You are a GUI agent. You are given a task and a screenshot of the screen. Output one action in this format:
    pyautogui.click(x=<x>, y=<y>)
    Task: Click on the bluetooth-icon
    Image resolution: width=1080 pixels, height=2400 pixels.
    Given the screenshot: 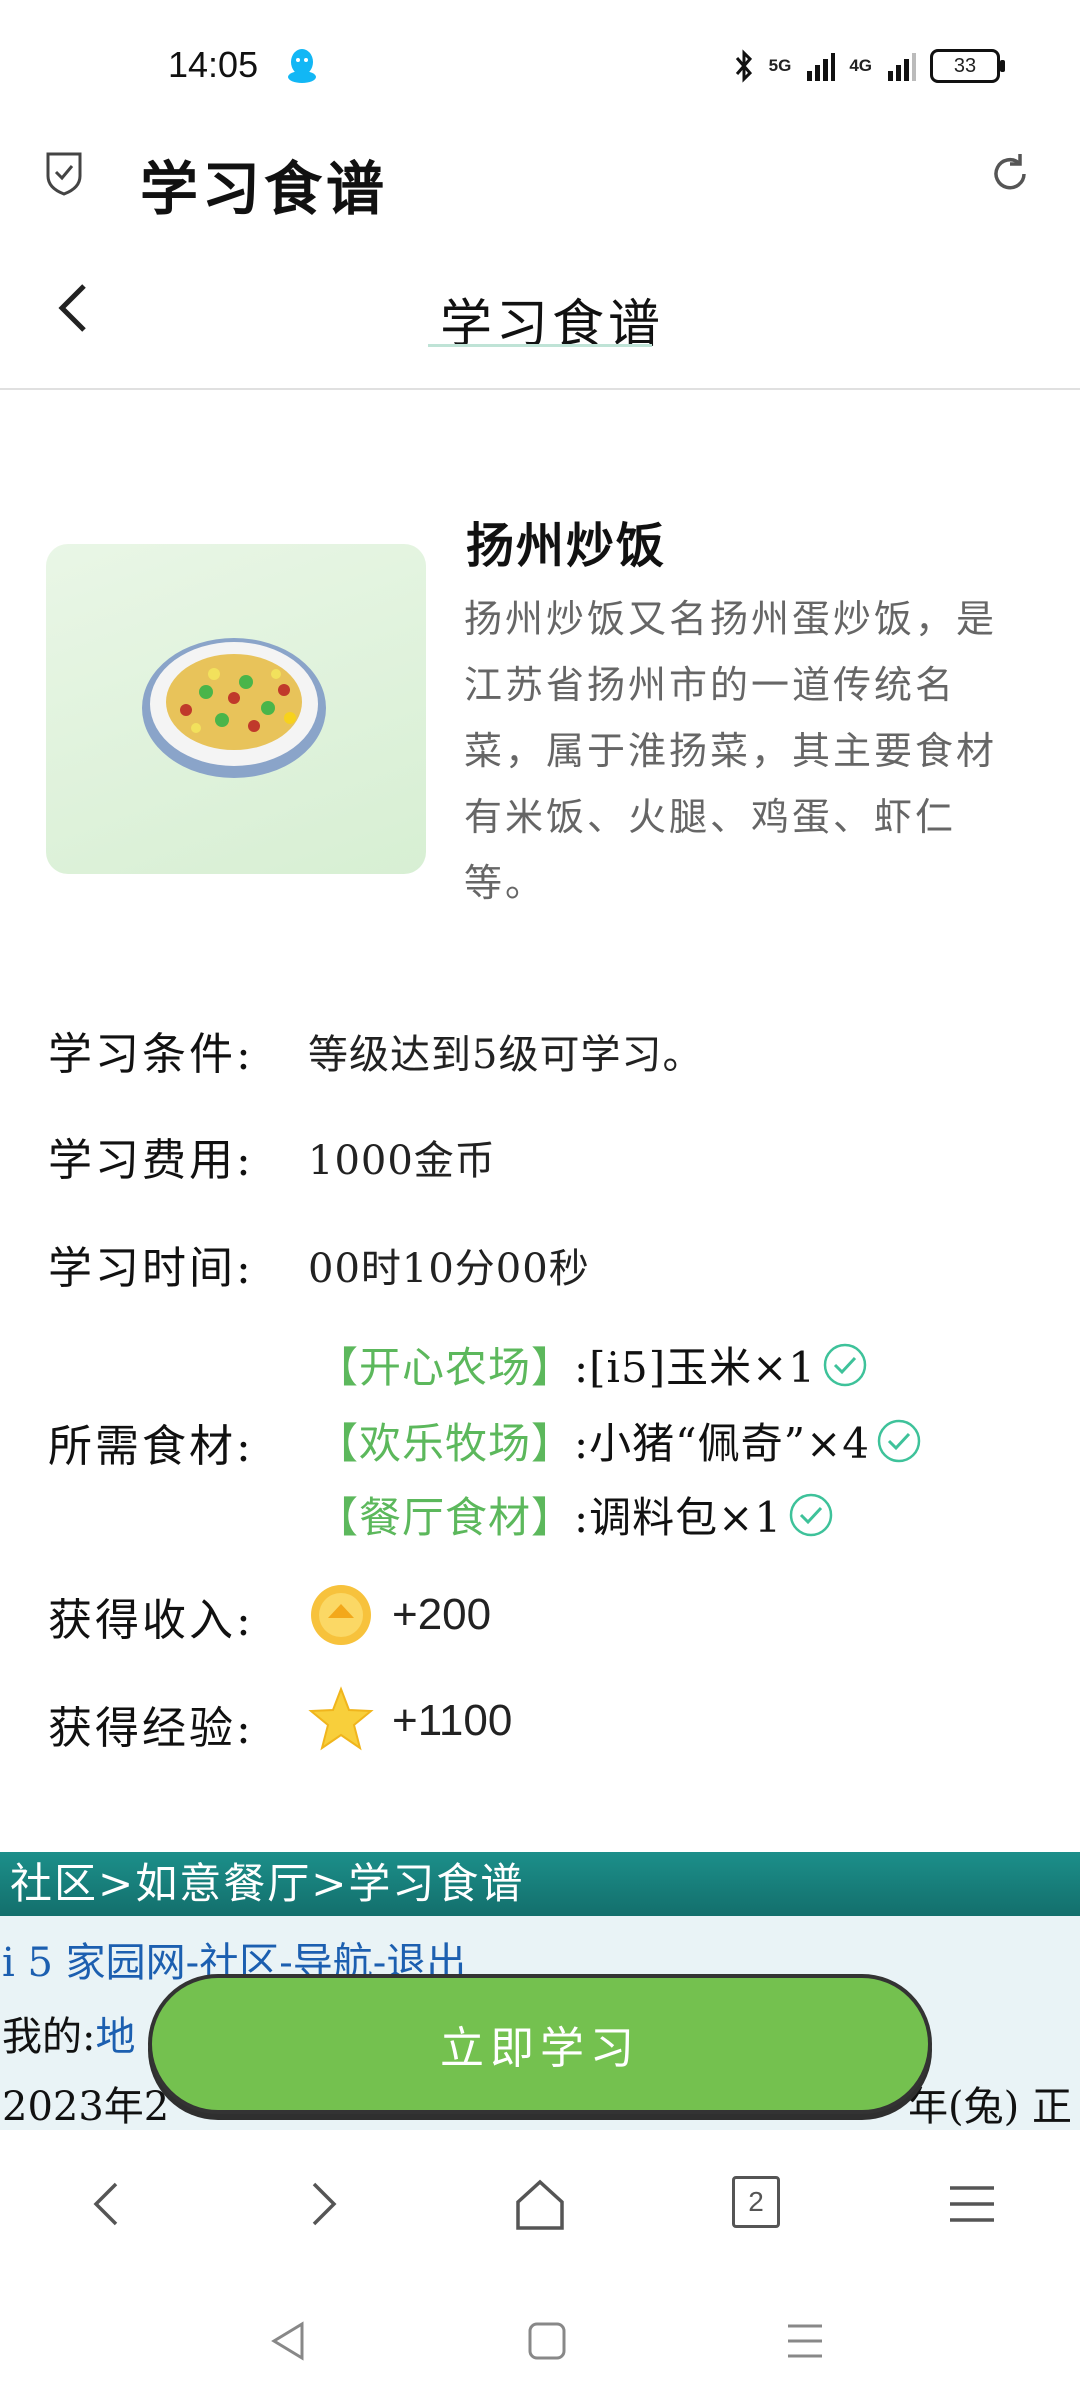 What is the action you would take?
    pyautogui.click(x=743, y=66)
    